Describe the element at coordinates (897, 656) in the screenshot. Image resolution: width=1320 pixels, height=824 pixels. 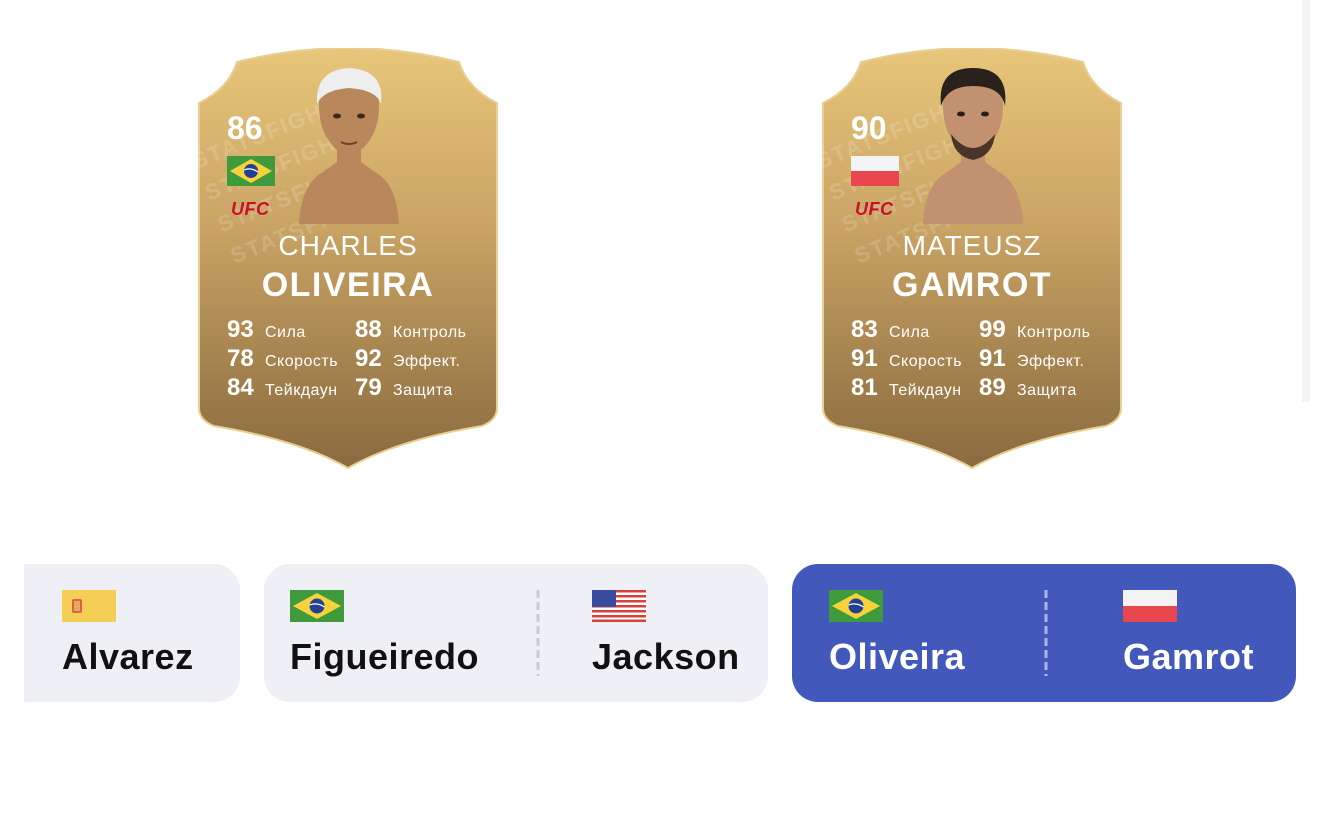
I see `fighter-name: Oliveira` at that location.